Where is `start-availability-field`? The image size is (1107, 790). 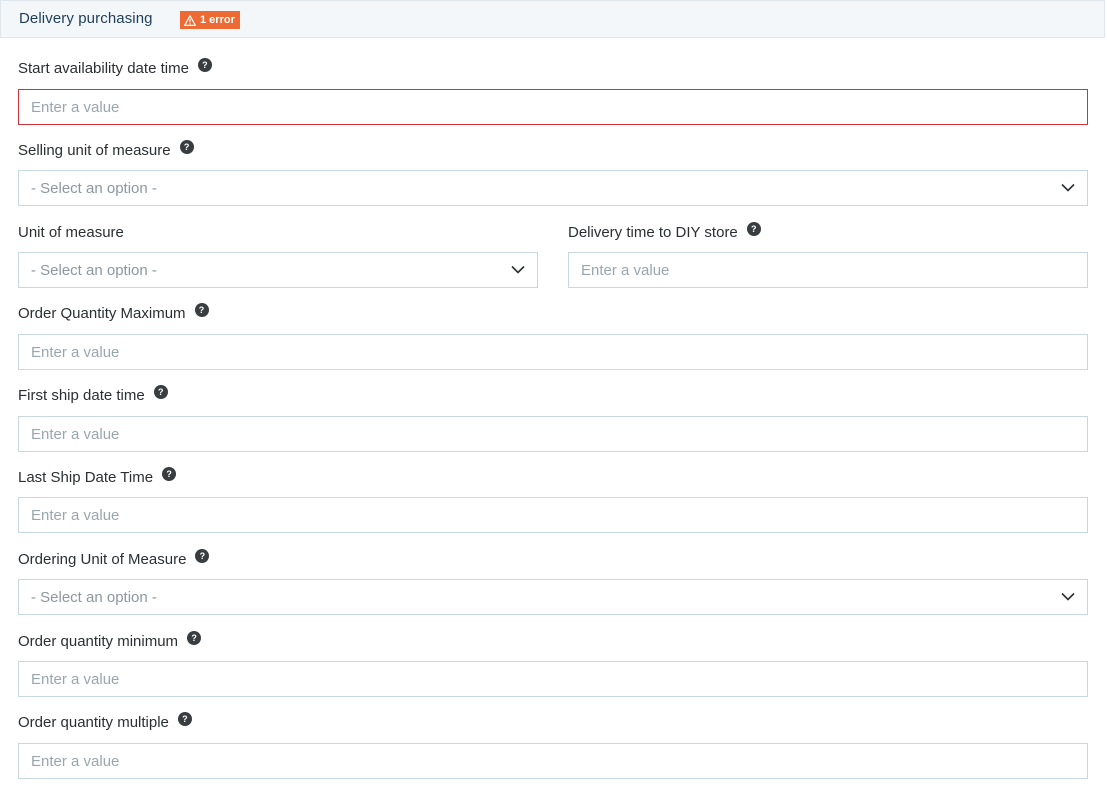 start-availability-field is located at coordinates (553, 107).